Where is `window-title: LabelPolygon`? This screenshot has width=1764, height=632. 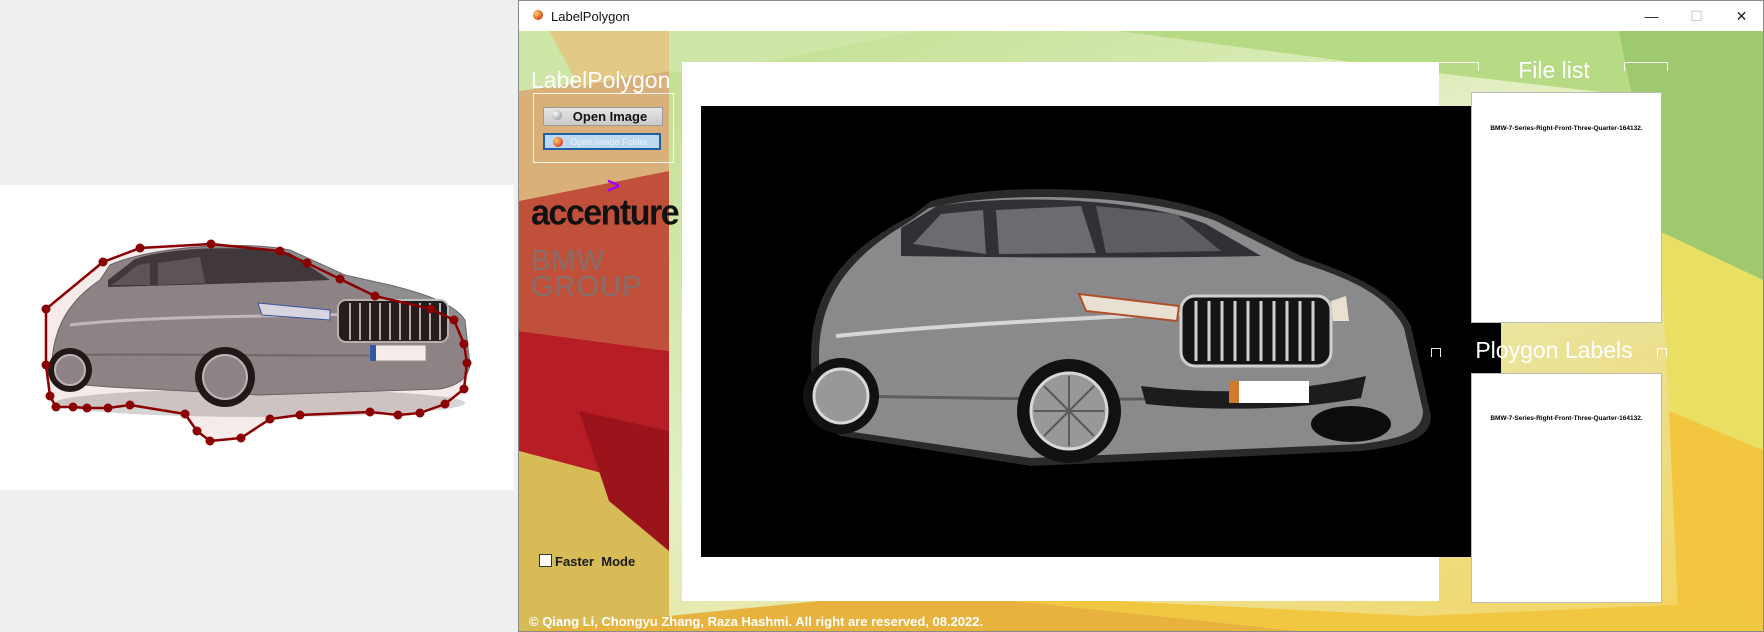
window-title: LabelPolygon is located at coordinates (590, 16).